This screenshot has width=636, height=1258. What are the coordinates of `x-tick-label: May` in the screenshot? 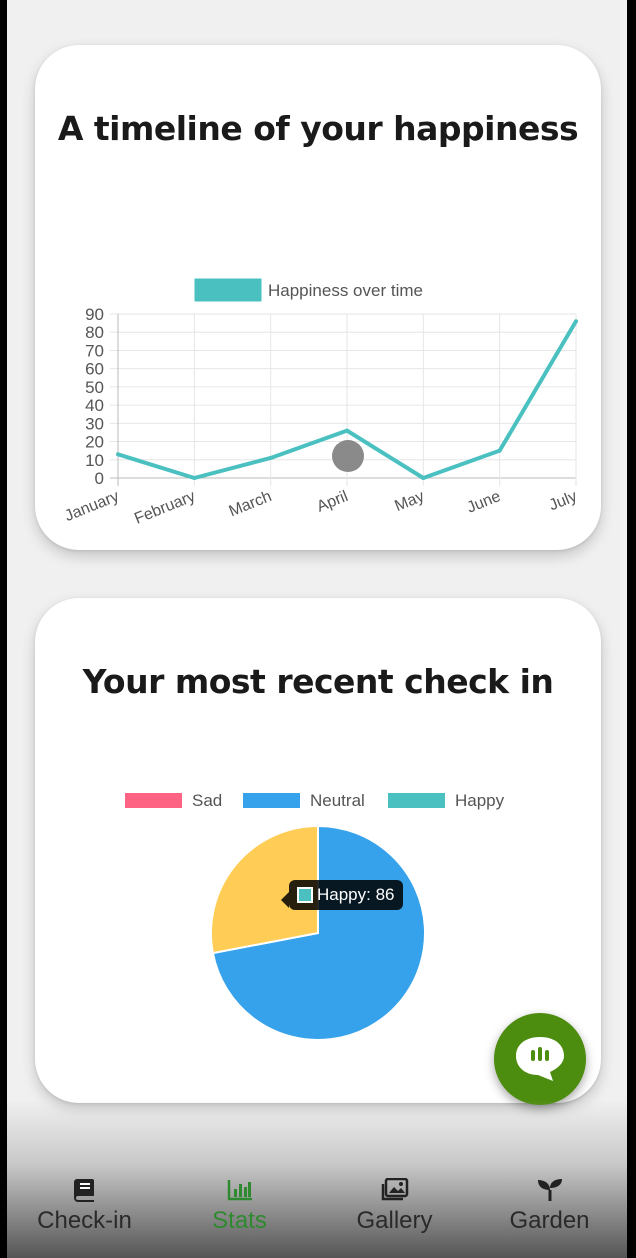 It's located at (409, 501).